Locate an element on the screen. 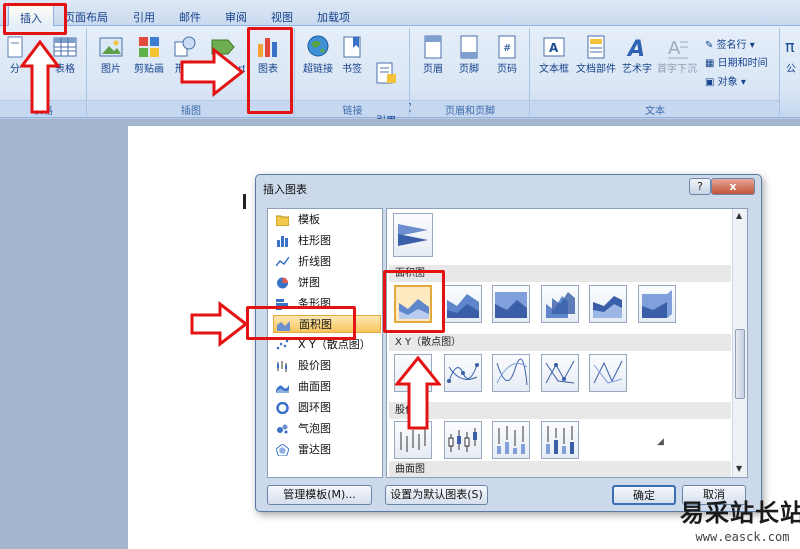 The image size is (800, 549). drop-cap-button: A 首字下沉 is located at coordinates (677, 55).